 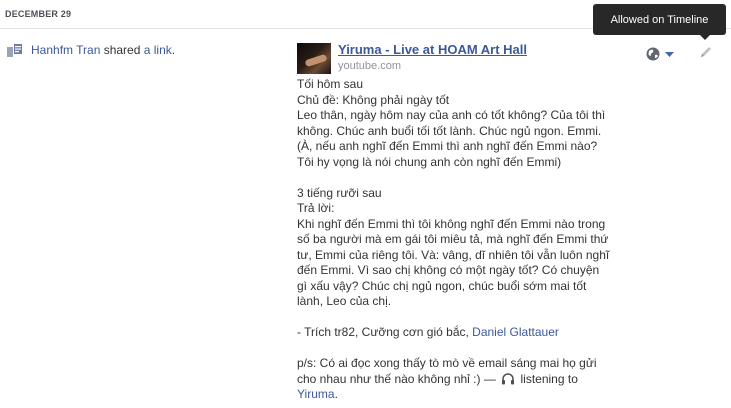 I want to click on shared-object-link: a link, so click(x=158, y=50).